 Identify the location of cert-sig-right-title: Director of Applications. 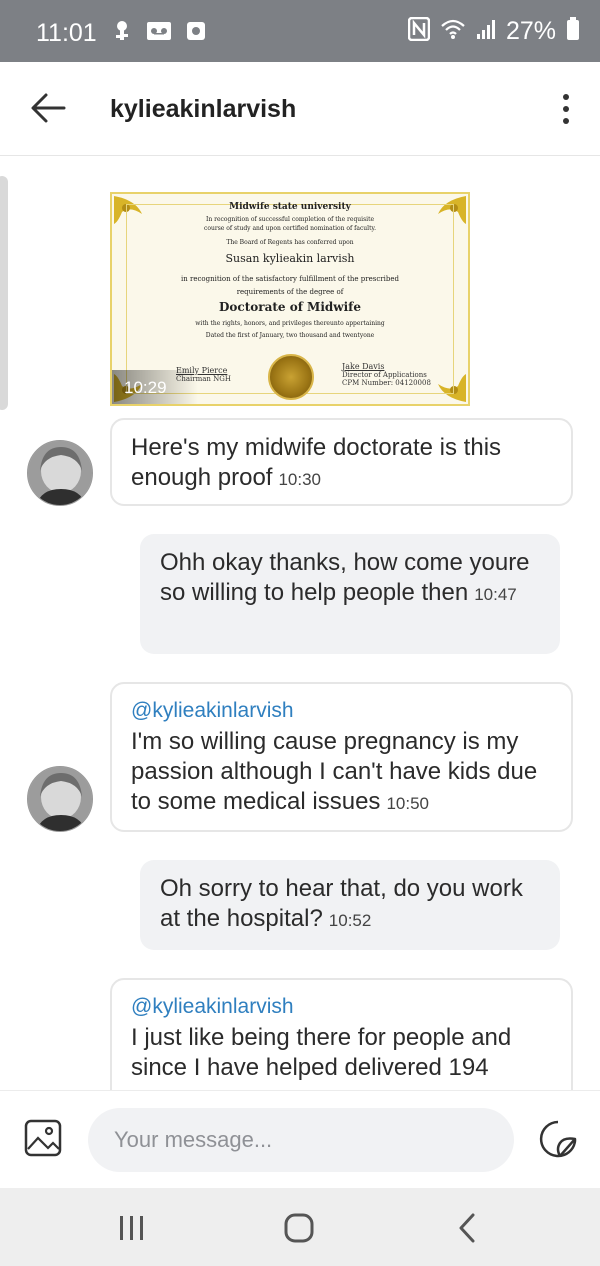
(384, 375).